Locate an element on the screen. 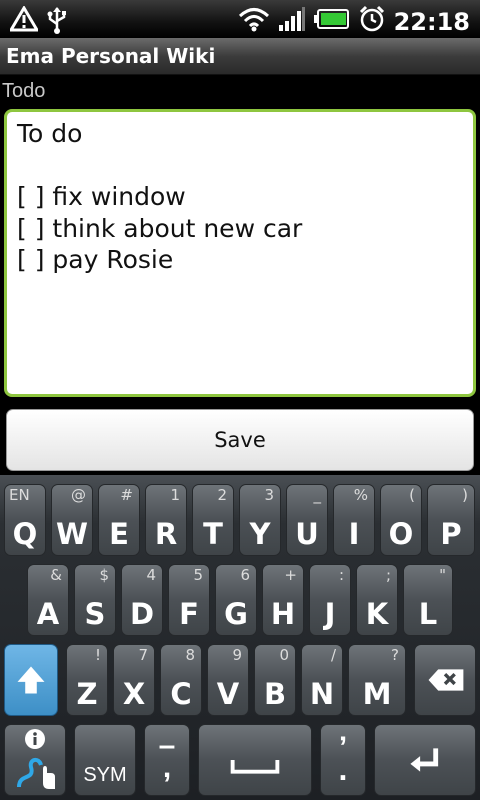 The image size is (480, 800). key-x: 7 X is located at coordinates (134, 680).